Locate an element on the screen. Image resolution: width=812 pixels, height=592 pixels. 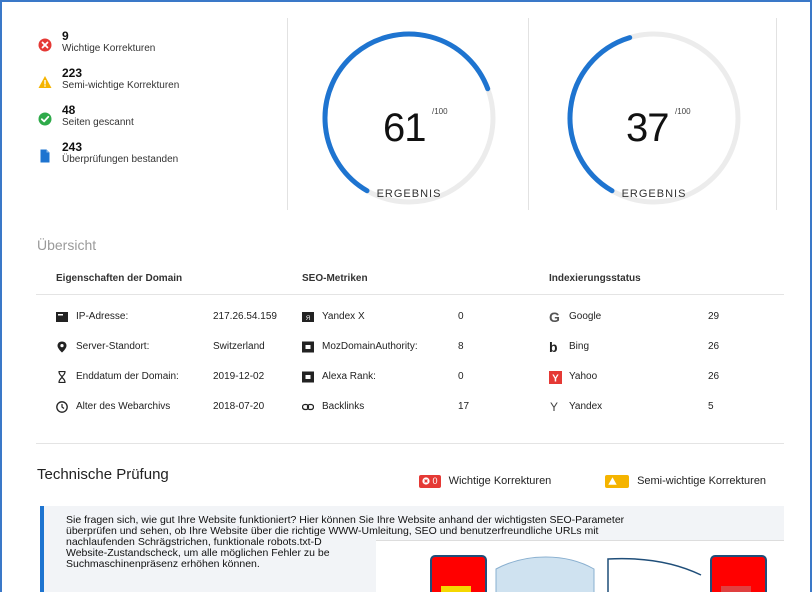
score-value: 37 is located at coordinates (647, 128).